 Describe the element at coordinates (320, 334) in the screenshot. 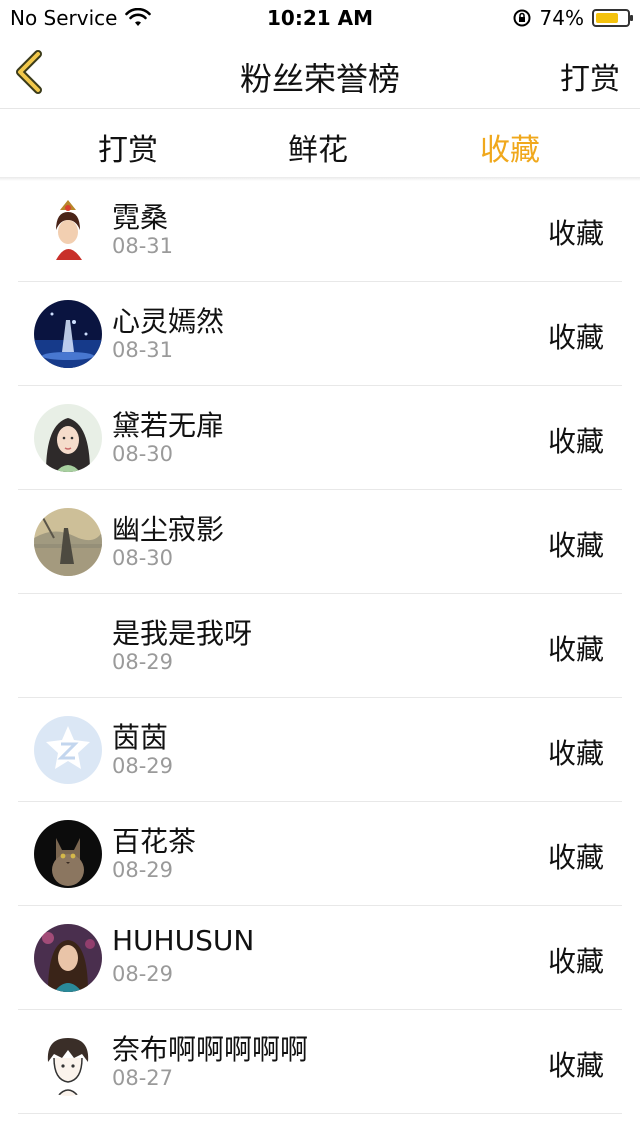

I see `list-item: 心灵嫣然 08-31 收藏` at that location.